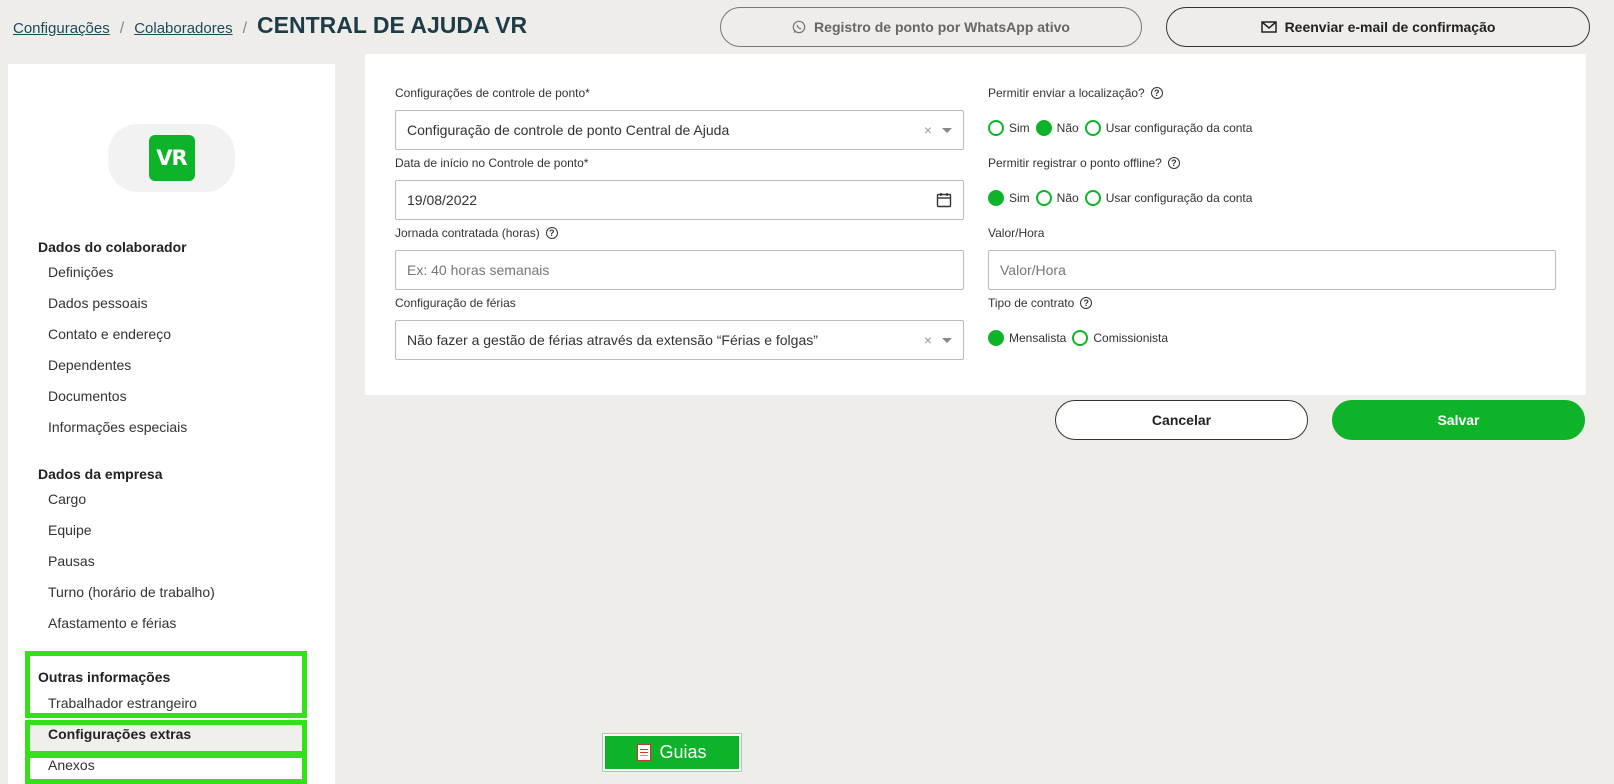 The height and width of the screenshot is (784, 1614). I want to click on radio-label: Mensalista, so click(1038, 338).